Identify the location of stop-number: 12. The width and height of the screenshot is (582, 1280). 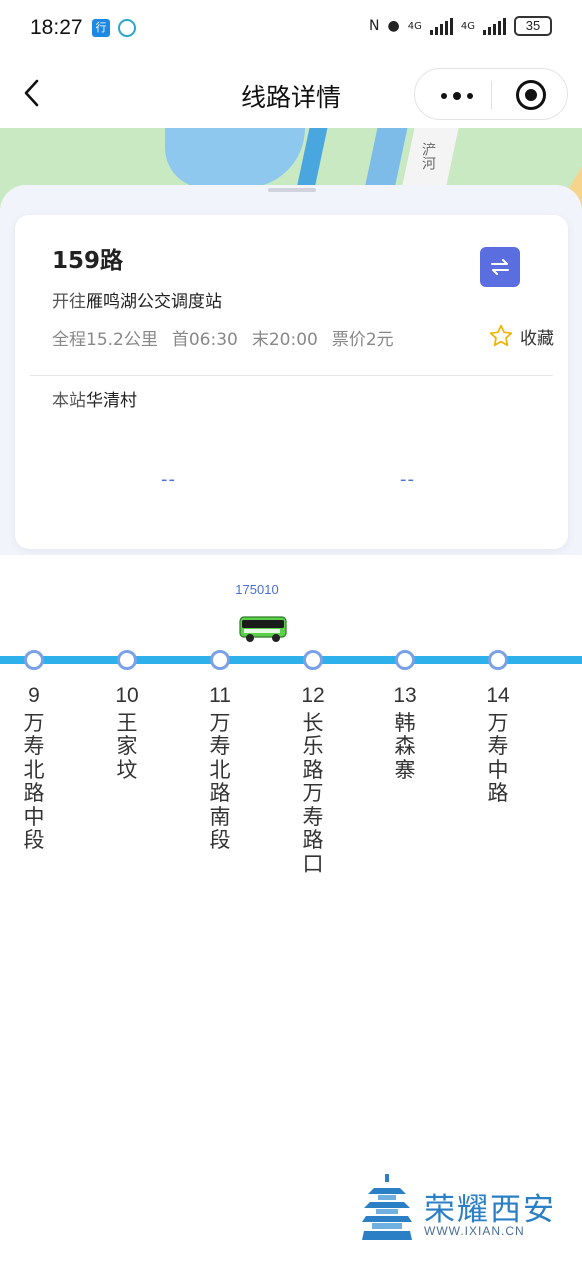
(313, 695).